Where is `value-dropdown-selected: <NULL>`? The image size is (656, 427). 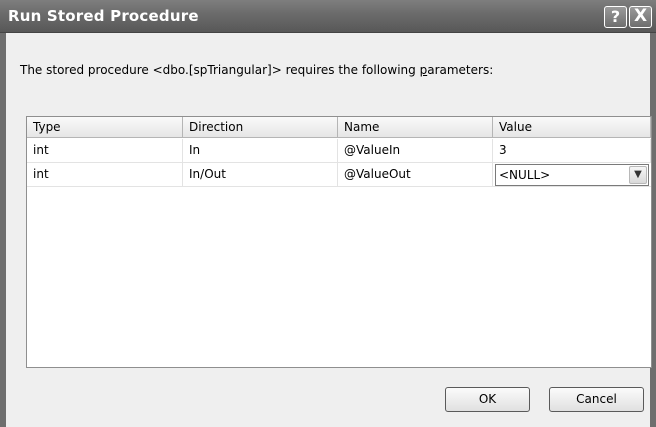
value-dropdown-selected: <NULL> is located at coordinates (525, 175).